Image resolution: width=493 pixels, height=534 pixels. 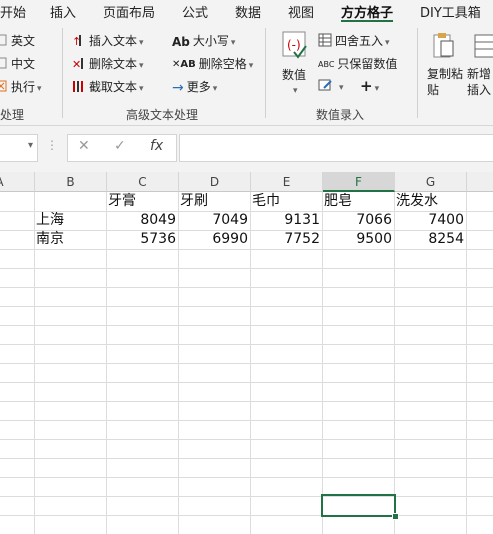 I want to click on value-cell: 8049, so click(x=142, y=220).